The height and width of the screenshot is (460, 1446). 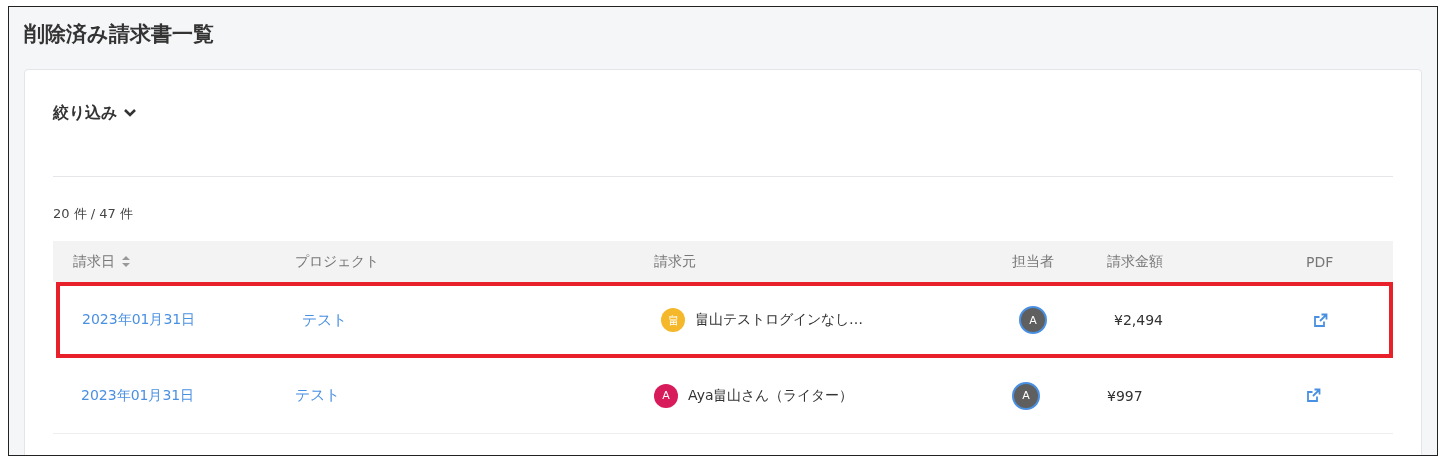 What do you see at coordinates (95, 113) in the screenshot?
I see `filter-toggle: 絞り込み` at bounding box center [95, 113].